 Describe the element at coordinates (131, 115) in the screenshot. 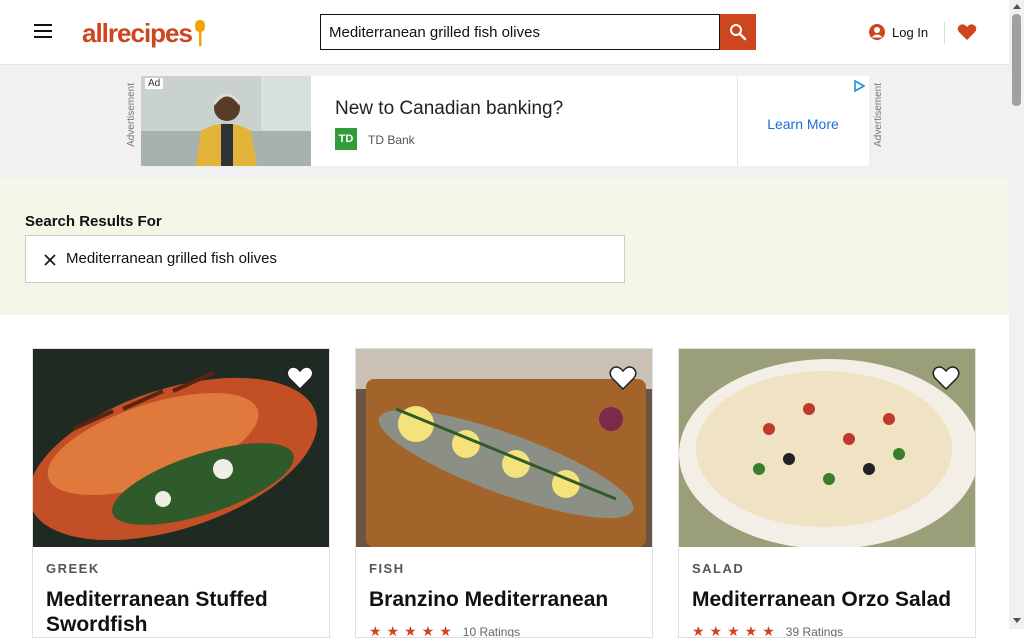

I see `ad-side-label-left: Advertisement` at that location.